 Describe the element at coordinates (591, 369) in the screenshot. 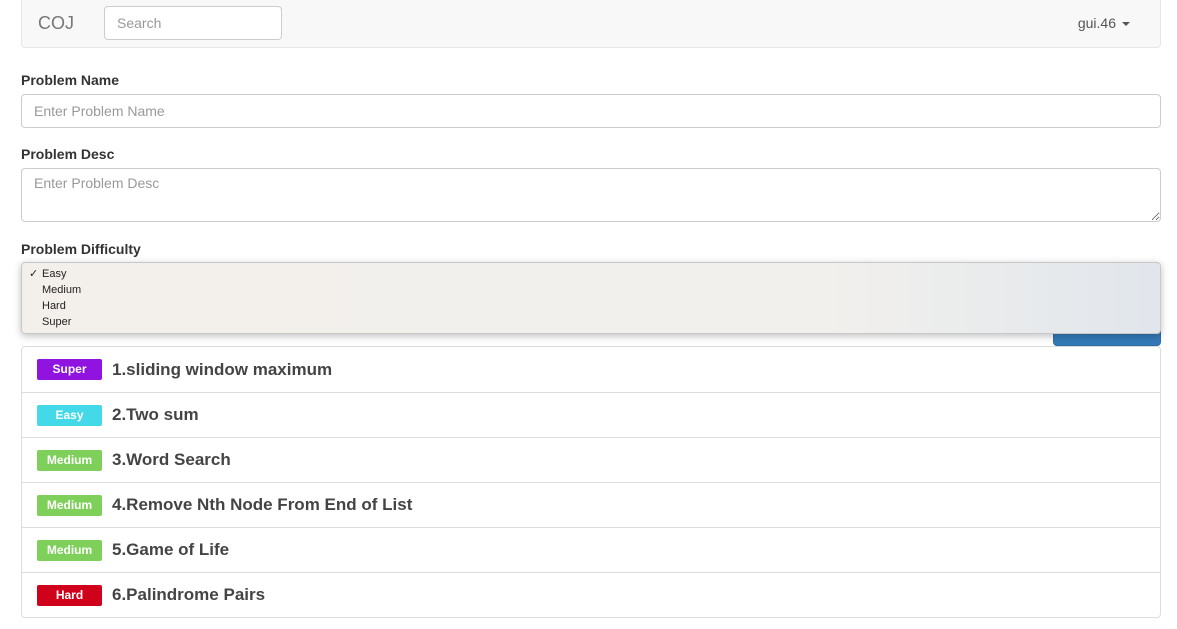

I see `problem-row: Super 1.sliding window maximum` at that location.